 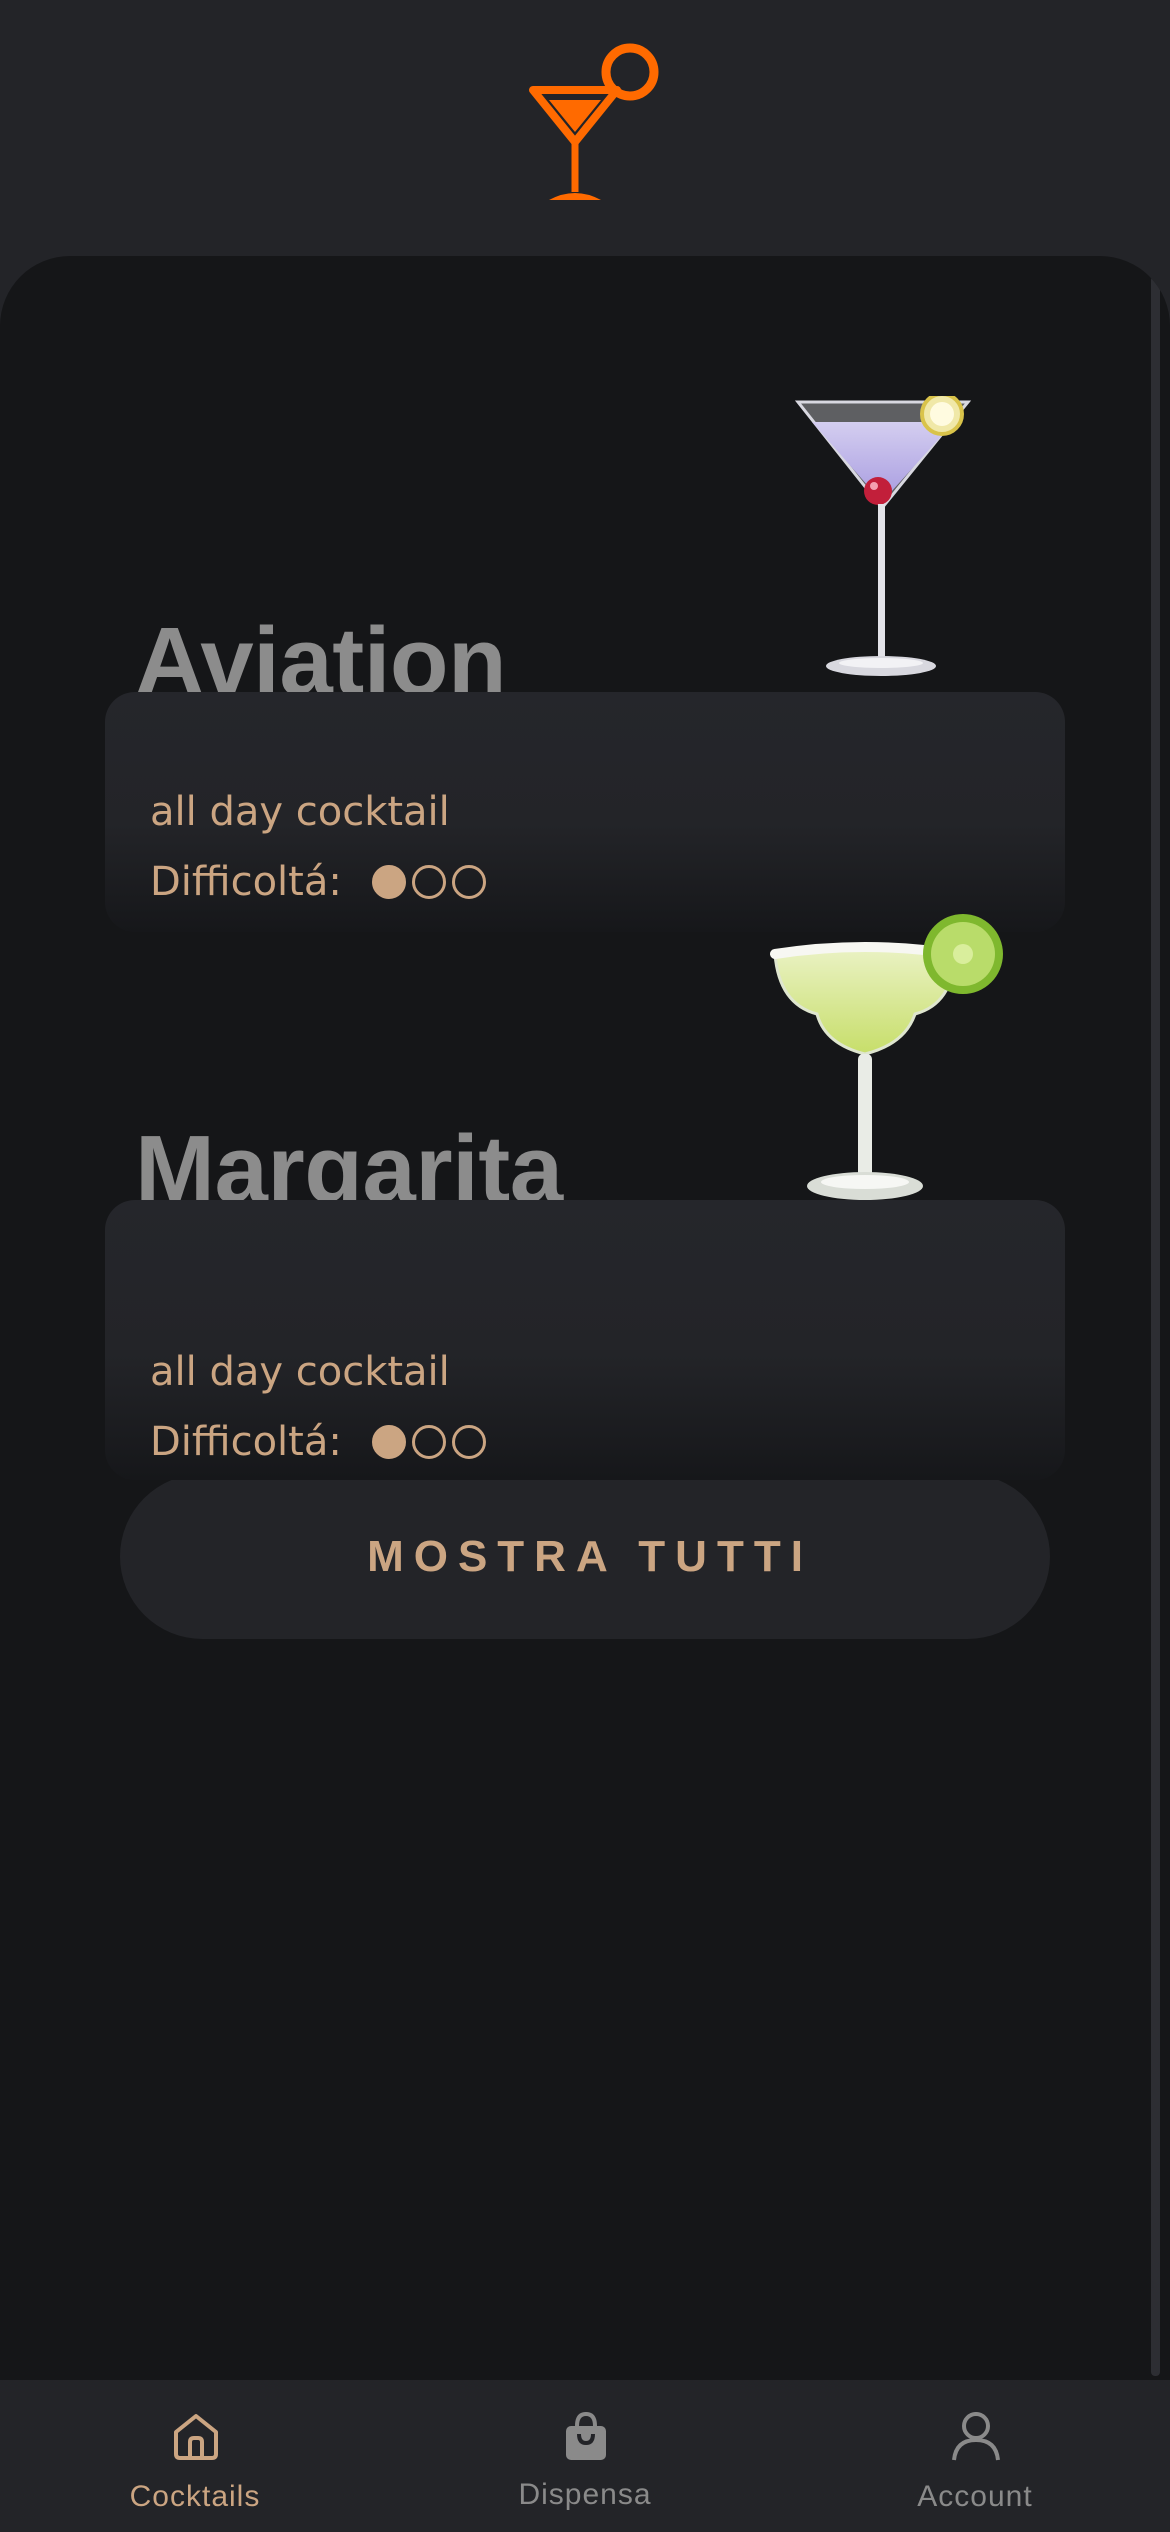 I want to click on show-all-button: MOSTRA TUTTI, so click(x=585, y=1556).